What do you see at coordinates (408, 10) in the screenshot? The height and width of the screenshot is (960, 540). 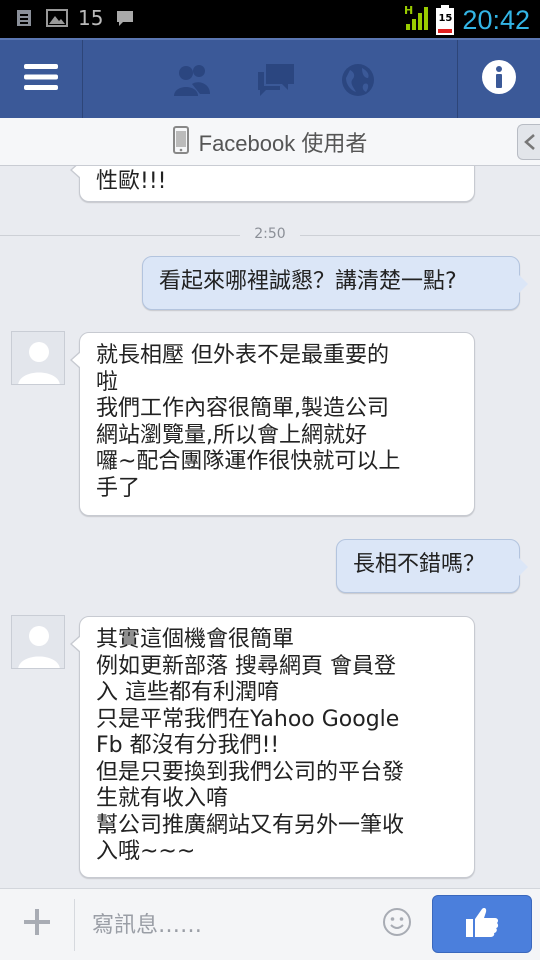 I see `svg-text: H` at bounding box center [408, 10].